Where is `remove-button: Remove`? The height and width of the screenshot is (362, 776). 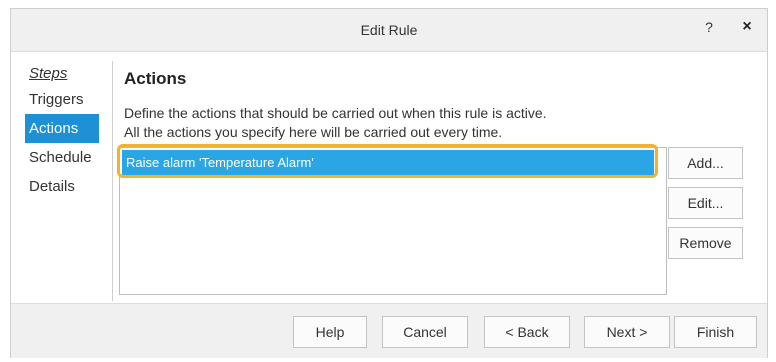
remove-button: Remove is located at coordinates (705, 243).